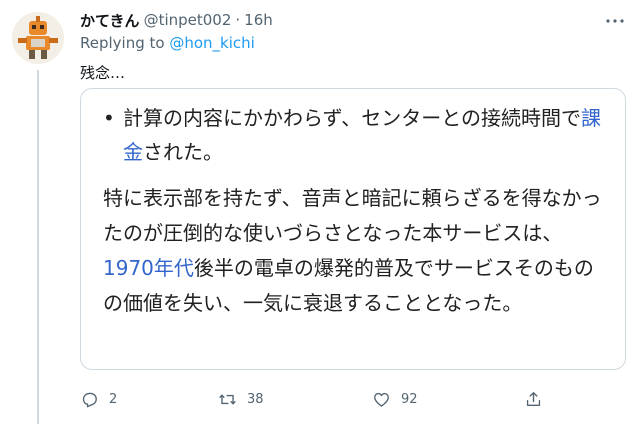 This screenshot has height=424, width=640. I want to click on reply-icon, so click(89, 399).